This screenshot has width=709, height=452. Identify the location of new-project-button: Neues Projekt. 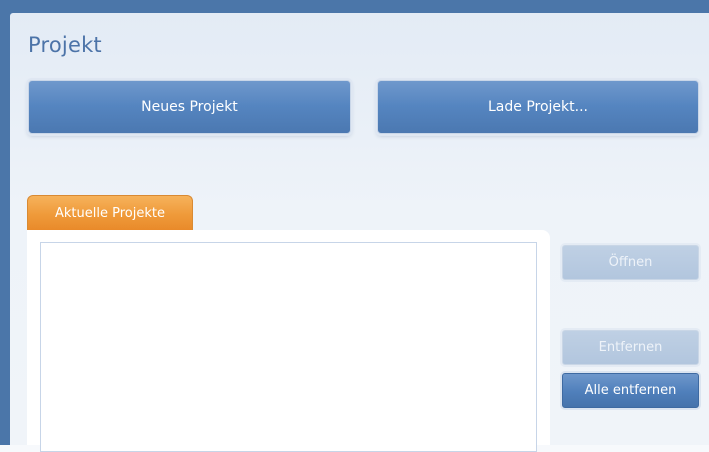
(189, 107).